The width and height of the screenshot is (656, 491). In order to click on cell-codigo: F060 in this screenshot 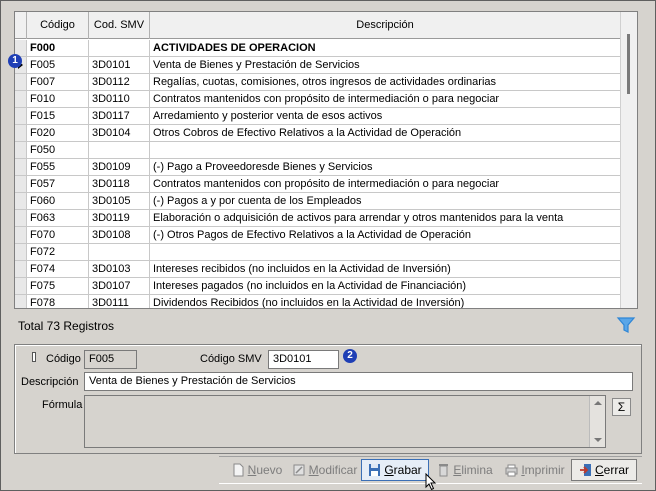, I will do `click(58, 201)`.